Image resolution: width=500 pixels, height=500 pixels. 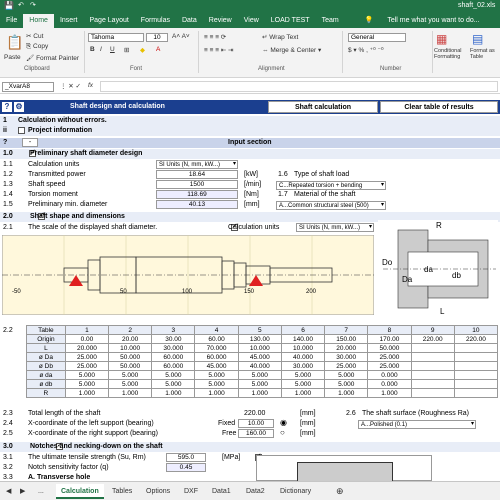 I want to click on left-support-input: 10.00, so click(x=256, y=423).